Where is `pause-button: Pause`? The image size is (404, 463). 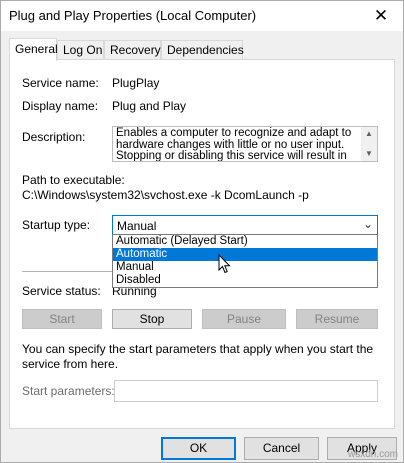
pause-button: Pause is located at coordinates (244, 319).